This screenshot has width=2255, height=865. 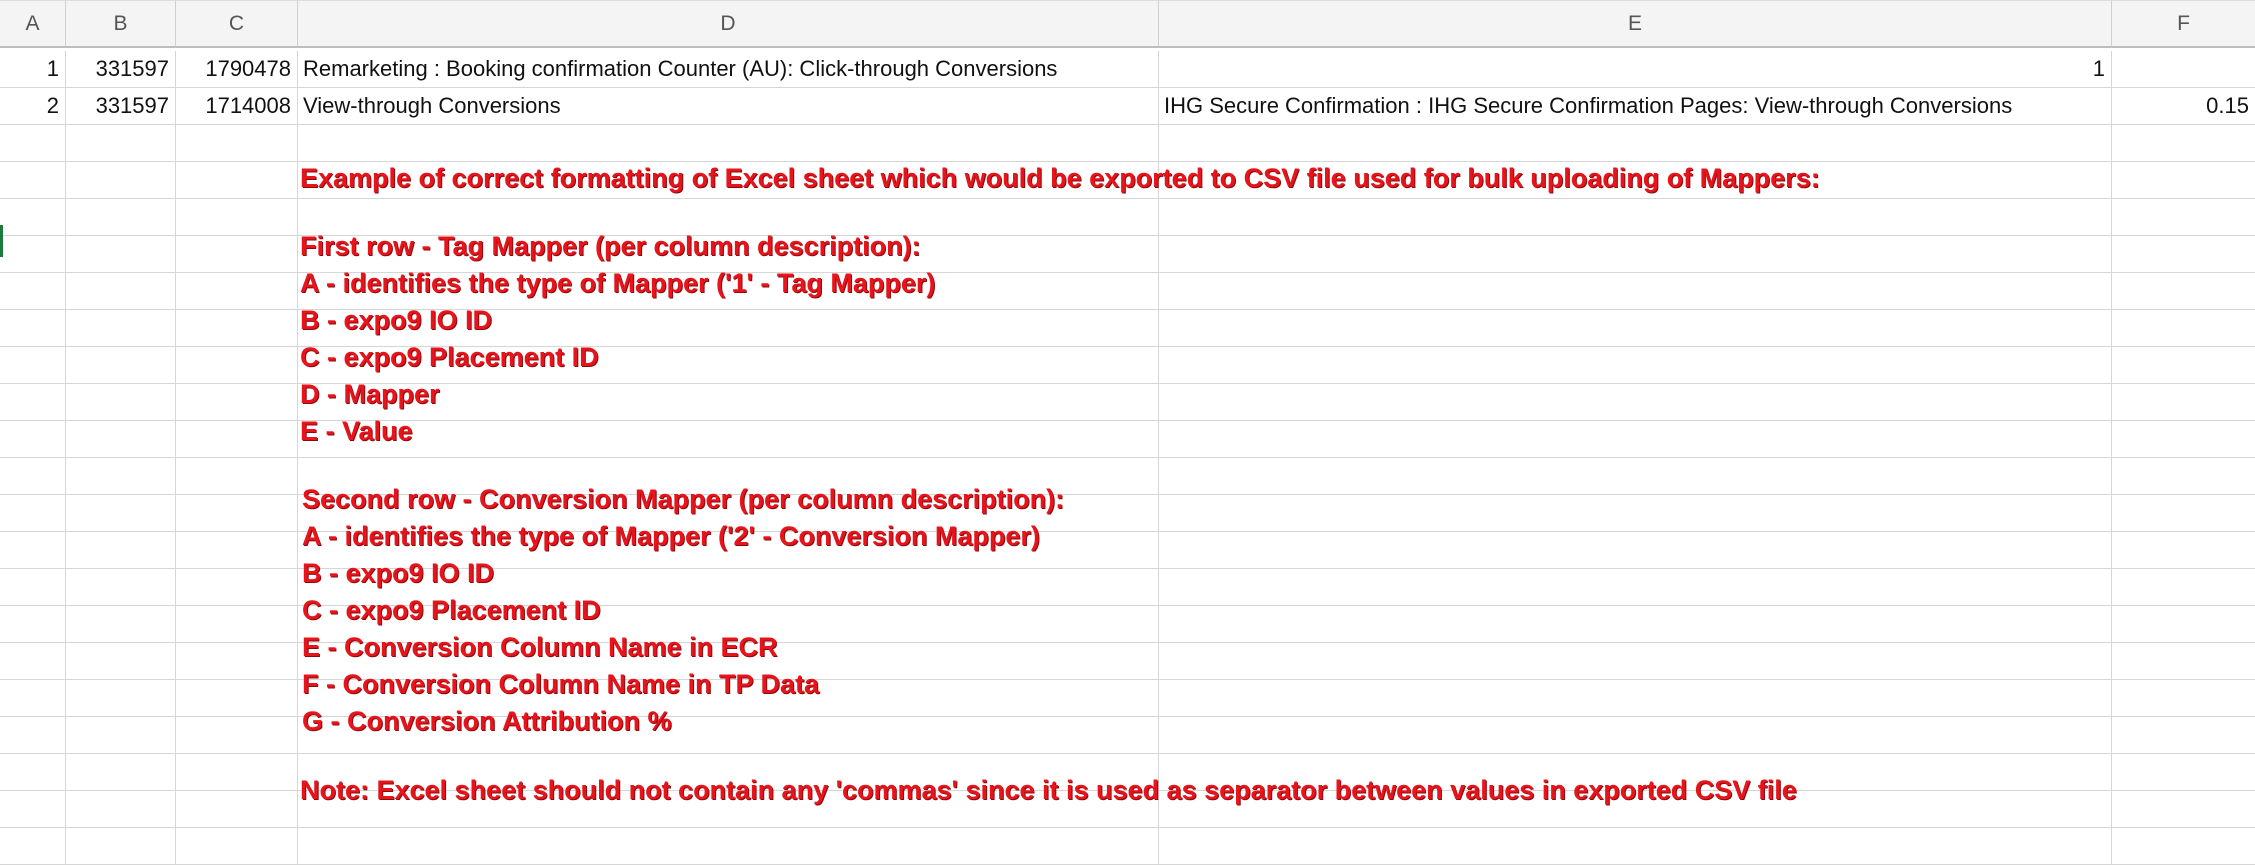 I want to click on column-header-e: E, so click(x=1635, y=24).